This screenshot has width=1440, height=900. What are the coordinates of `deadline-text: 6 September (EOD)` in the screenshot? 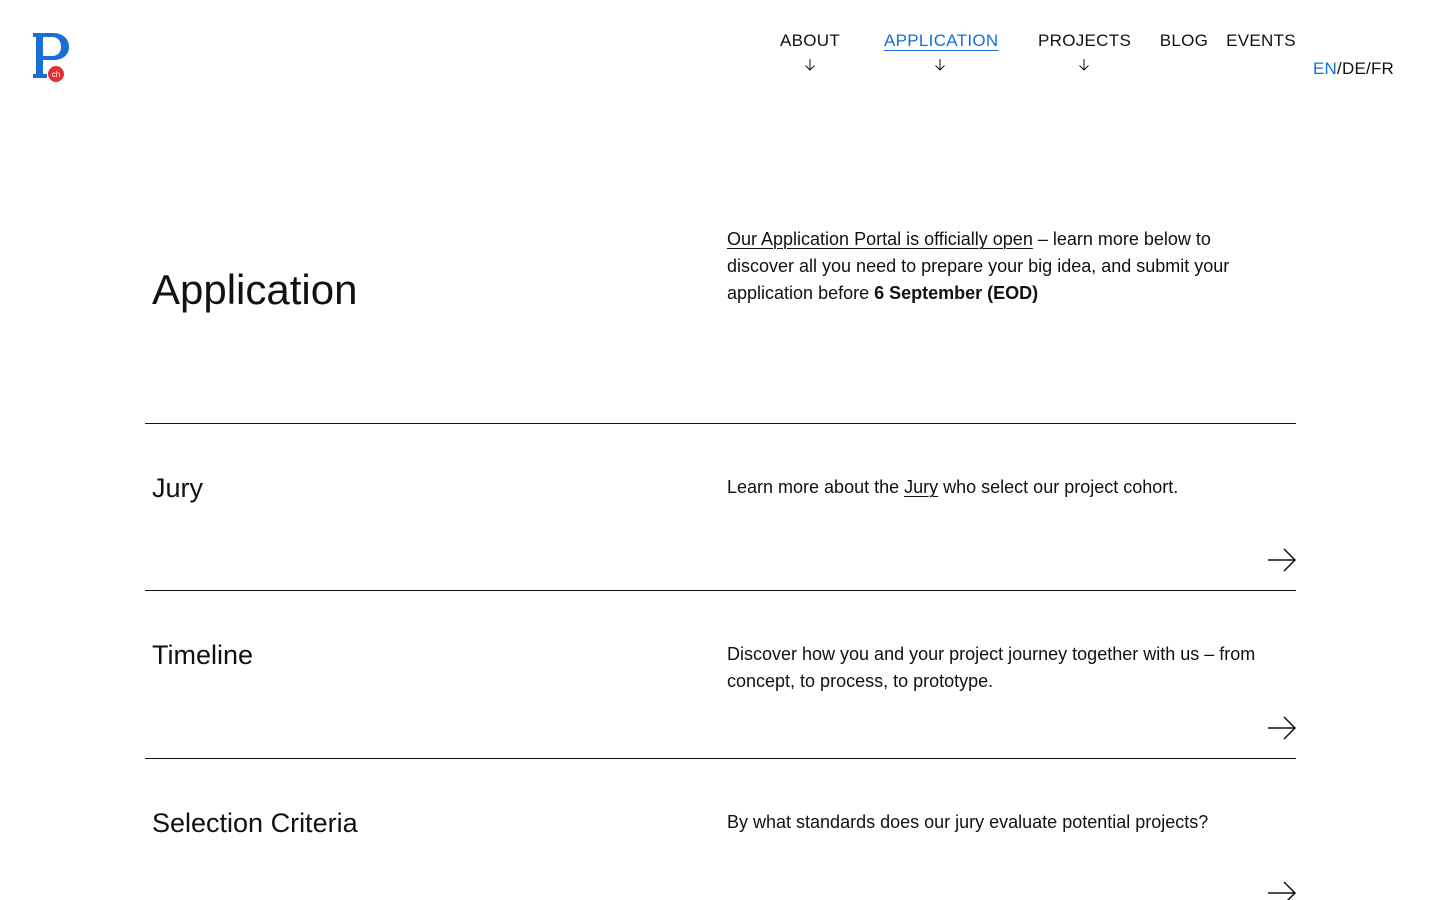 It's located at (956, 293).